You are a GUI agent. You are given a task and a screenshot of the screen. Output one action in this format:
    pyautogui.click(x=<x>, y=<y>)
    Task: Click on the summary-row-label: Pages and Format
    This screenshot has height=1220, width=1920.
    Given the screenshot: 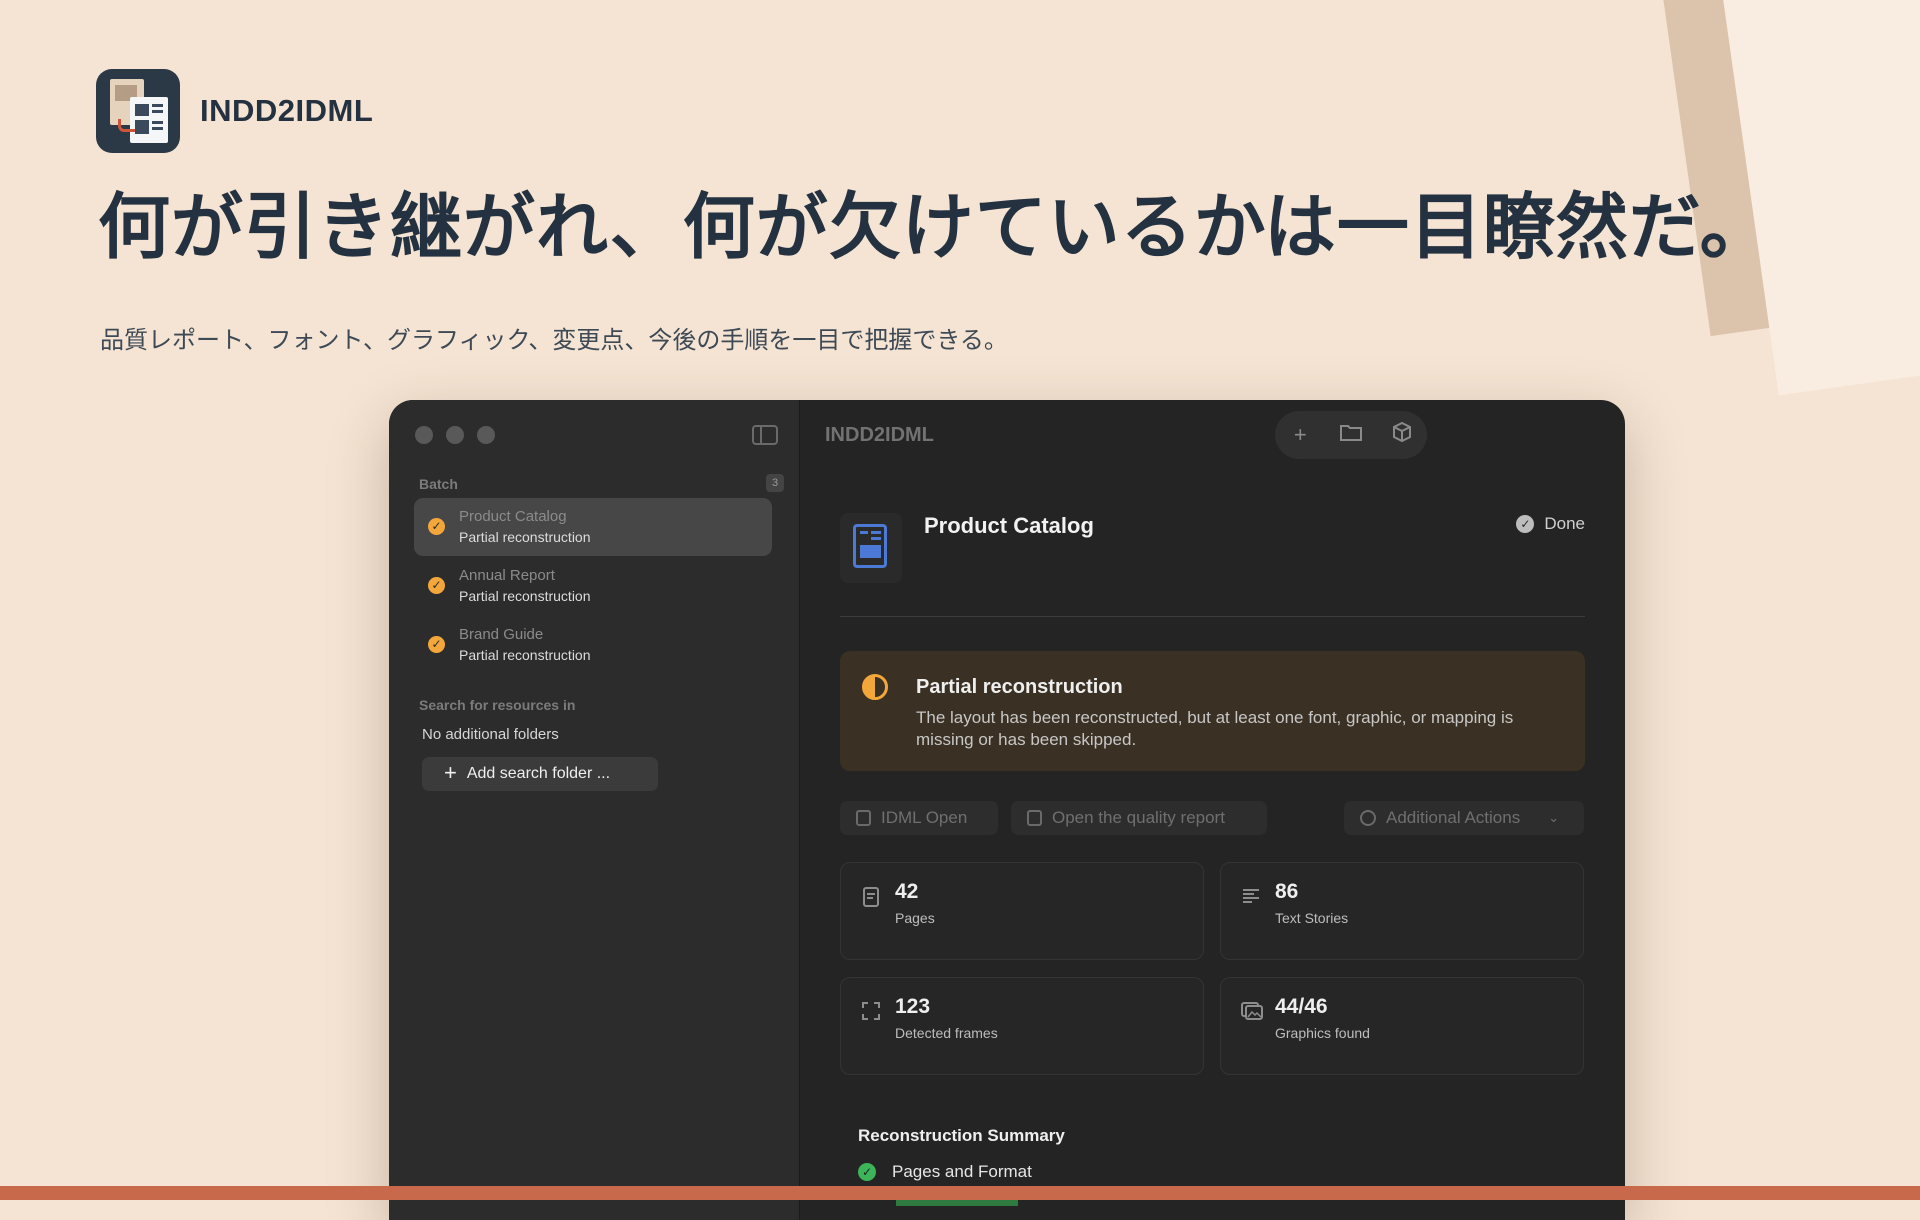 What is the action you would take?
    pyautogui.click(x=962, y=1171)
    